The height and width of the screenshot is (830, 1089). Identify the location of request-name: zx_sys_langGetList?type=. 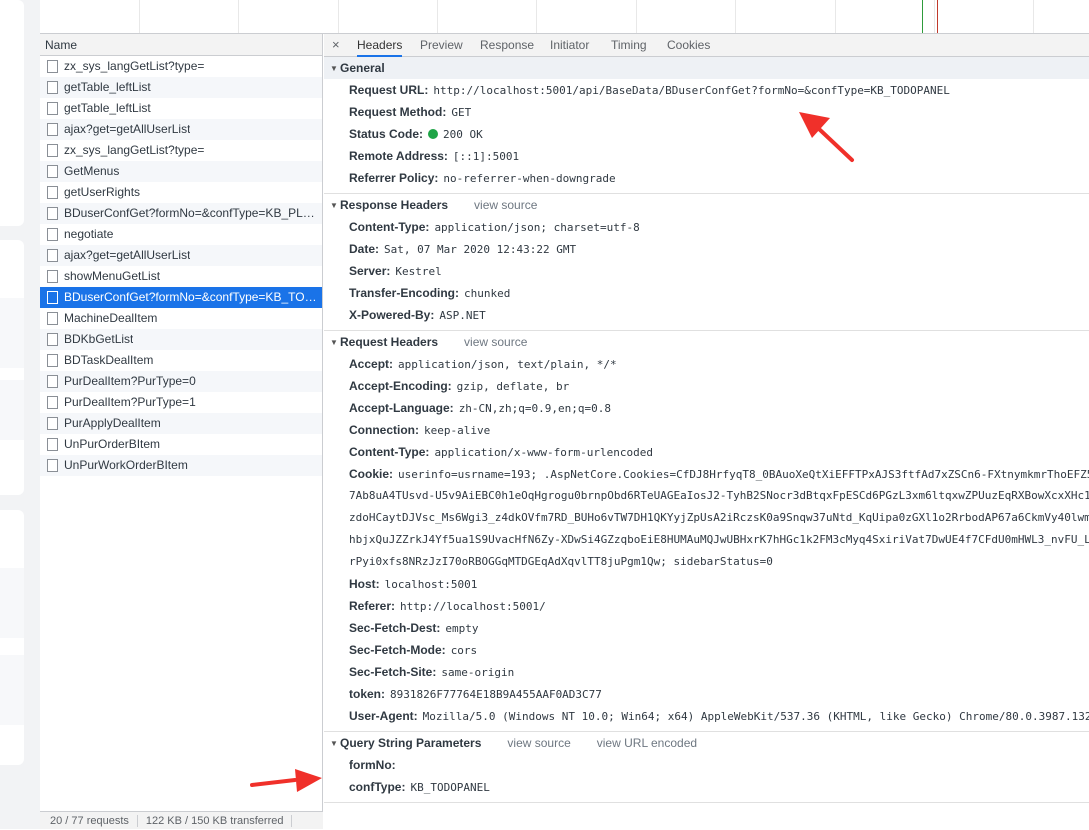
(134, 150).